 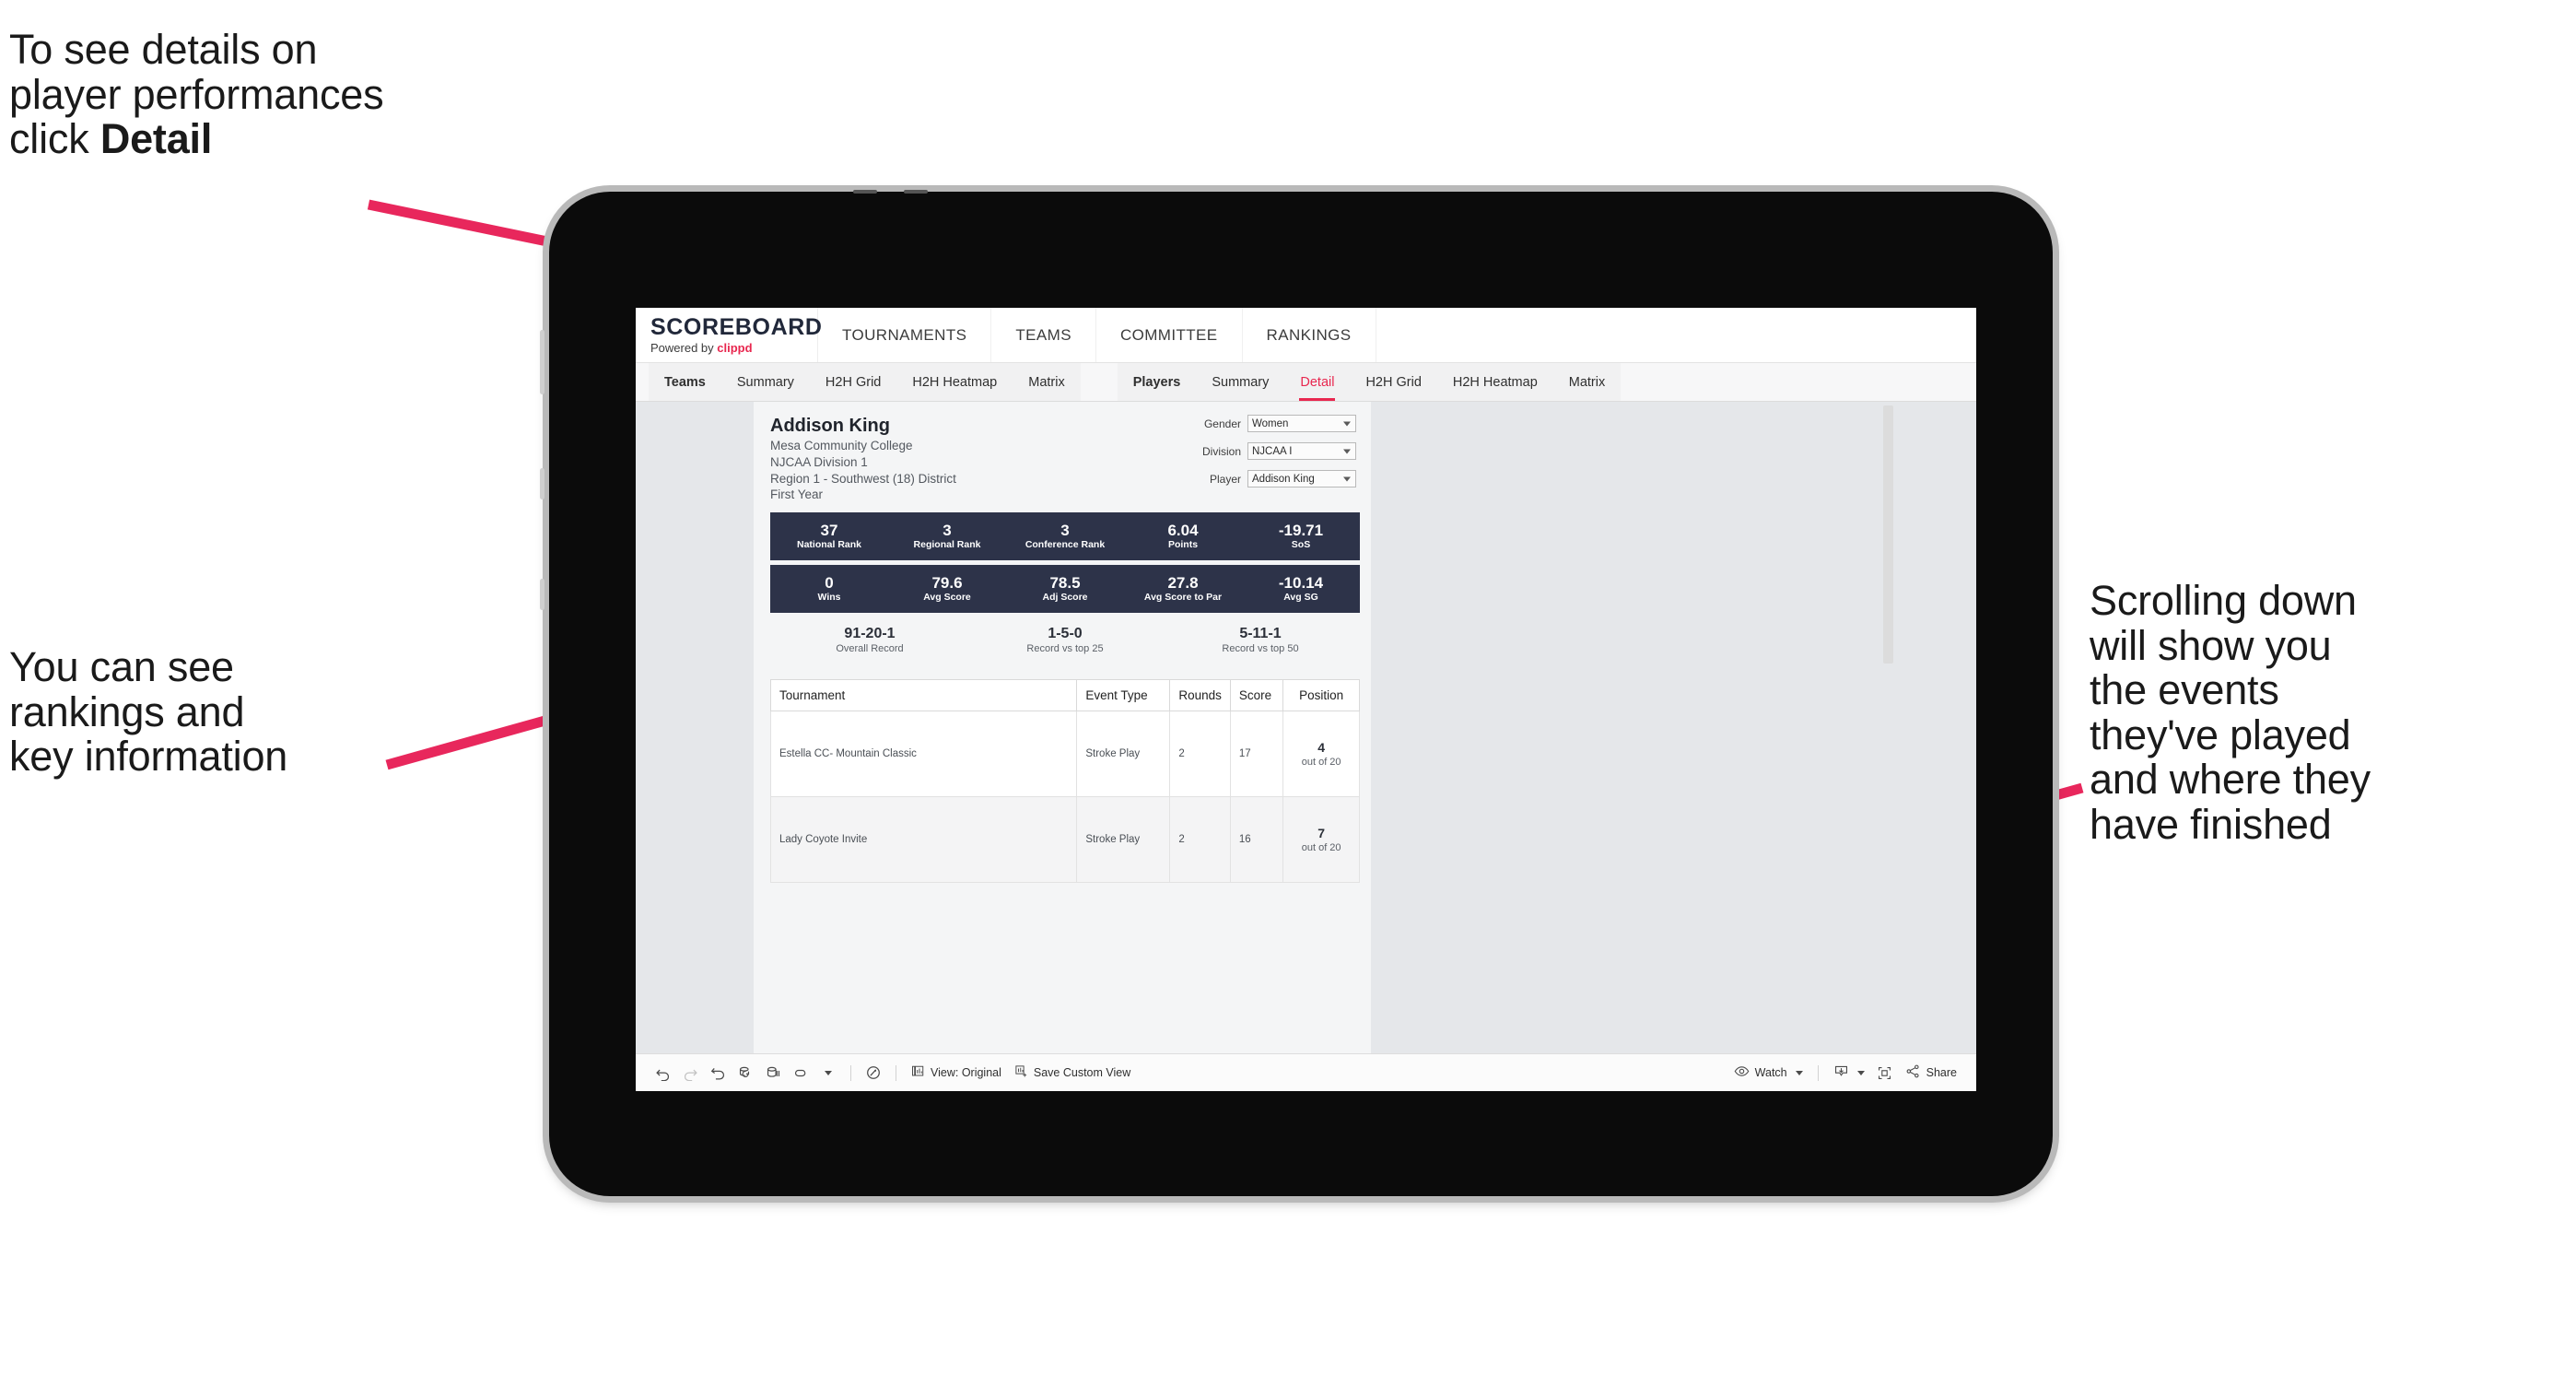 I want to click on stat-adj-score: 78.5 Adj Score, so click(x=1065, y=589).